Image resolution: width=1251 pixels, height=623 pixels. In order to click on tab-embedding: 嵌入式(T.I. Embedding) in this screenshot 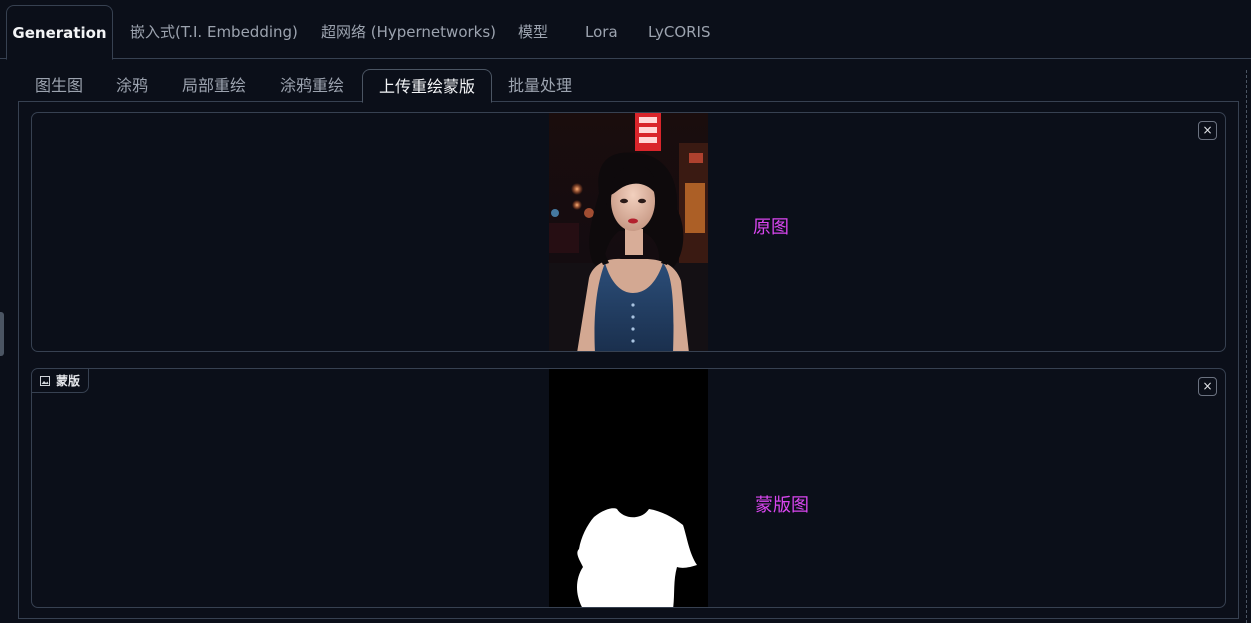, I will do `click(214, 32)`.